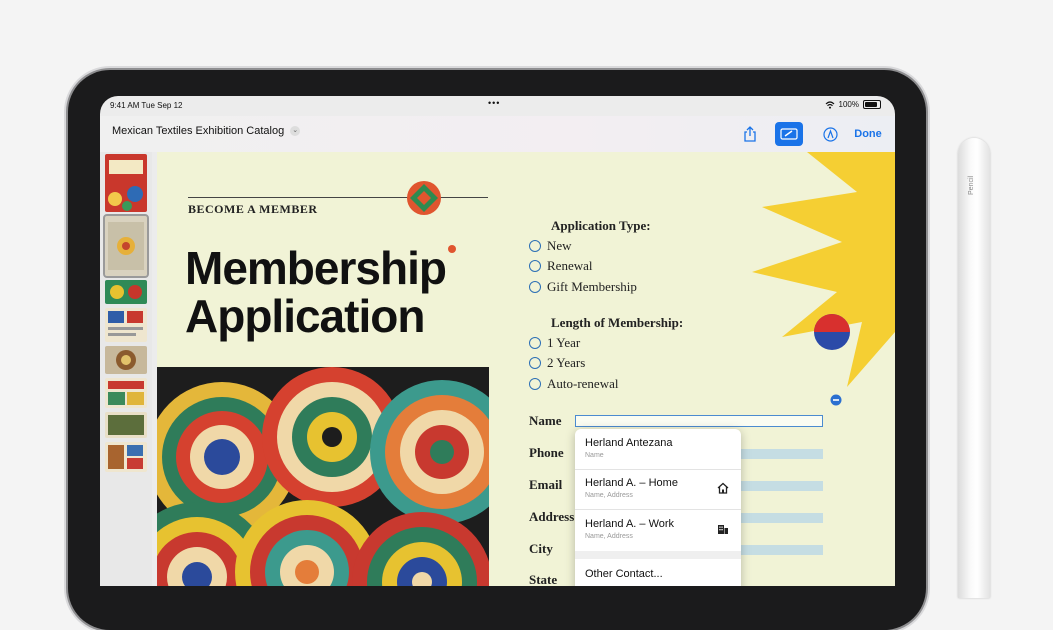 This screenshot has height=630, width=1053. I want to click on pencil-label: Pencil, so click(971, 185).